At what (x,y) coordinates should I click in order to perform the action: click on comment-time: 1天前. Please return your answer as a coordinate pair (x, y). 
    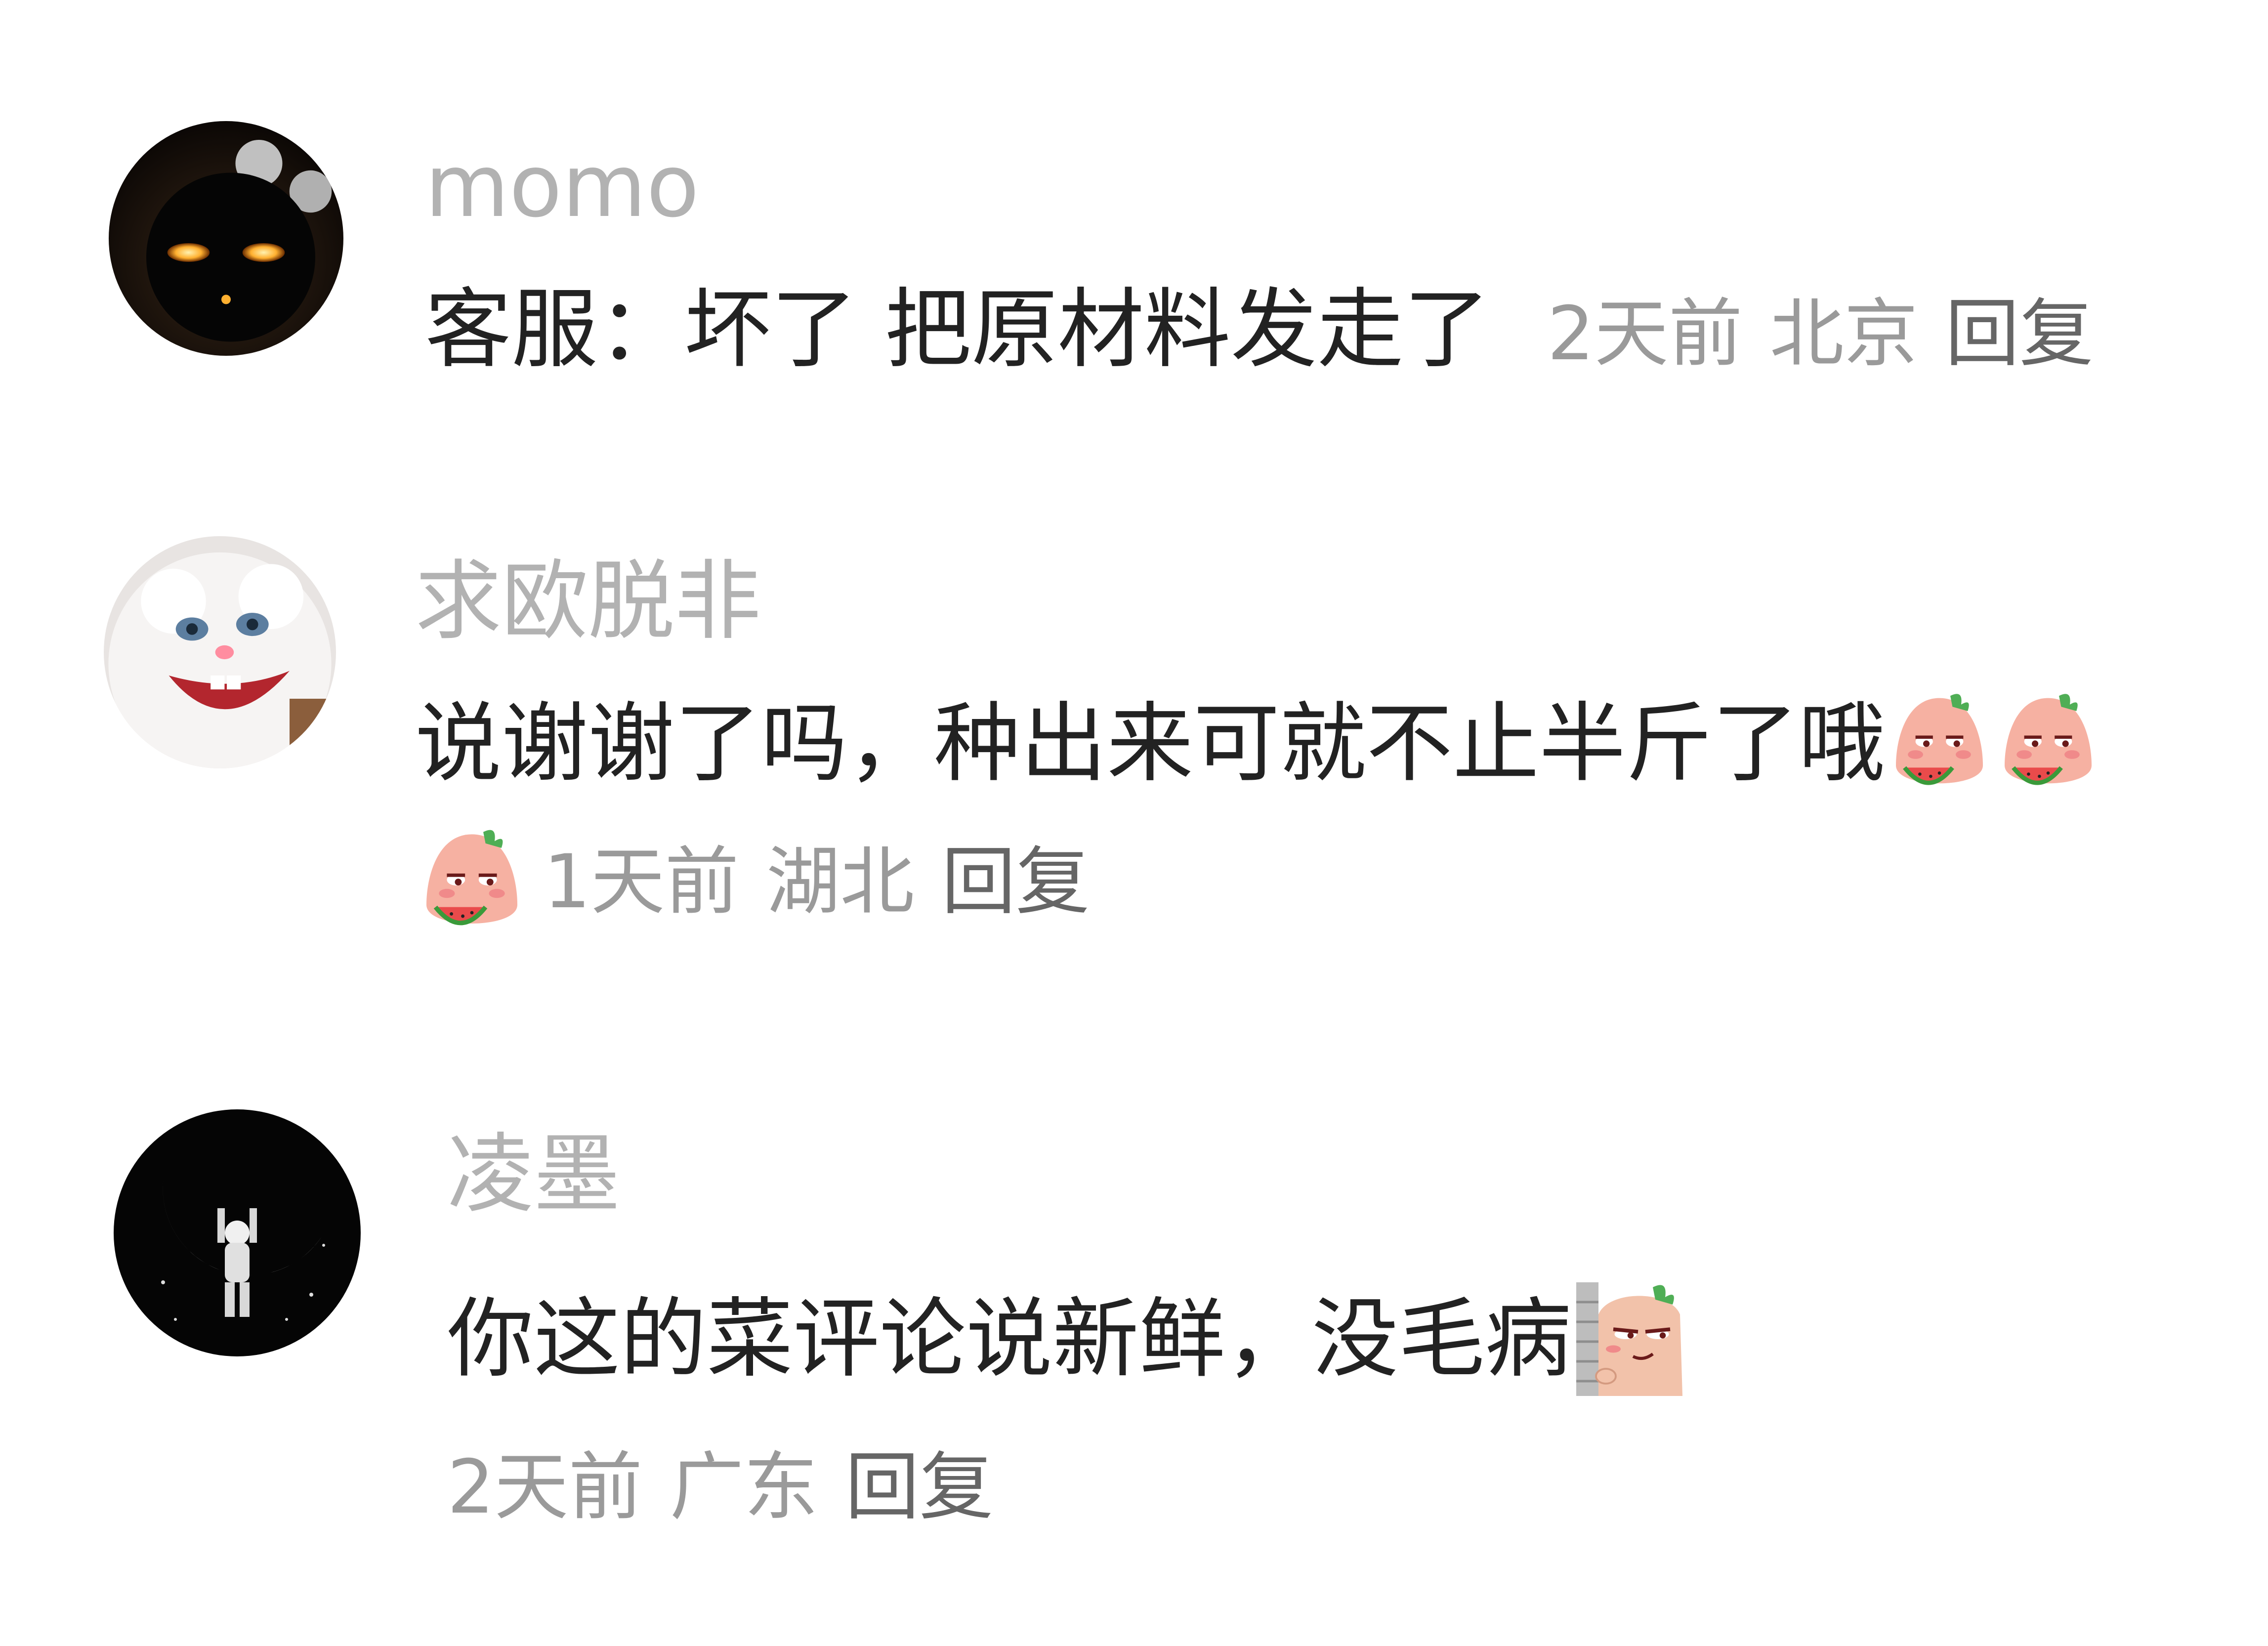
    Looking at the image, I should click on (641, 882).